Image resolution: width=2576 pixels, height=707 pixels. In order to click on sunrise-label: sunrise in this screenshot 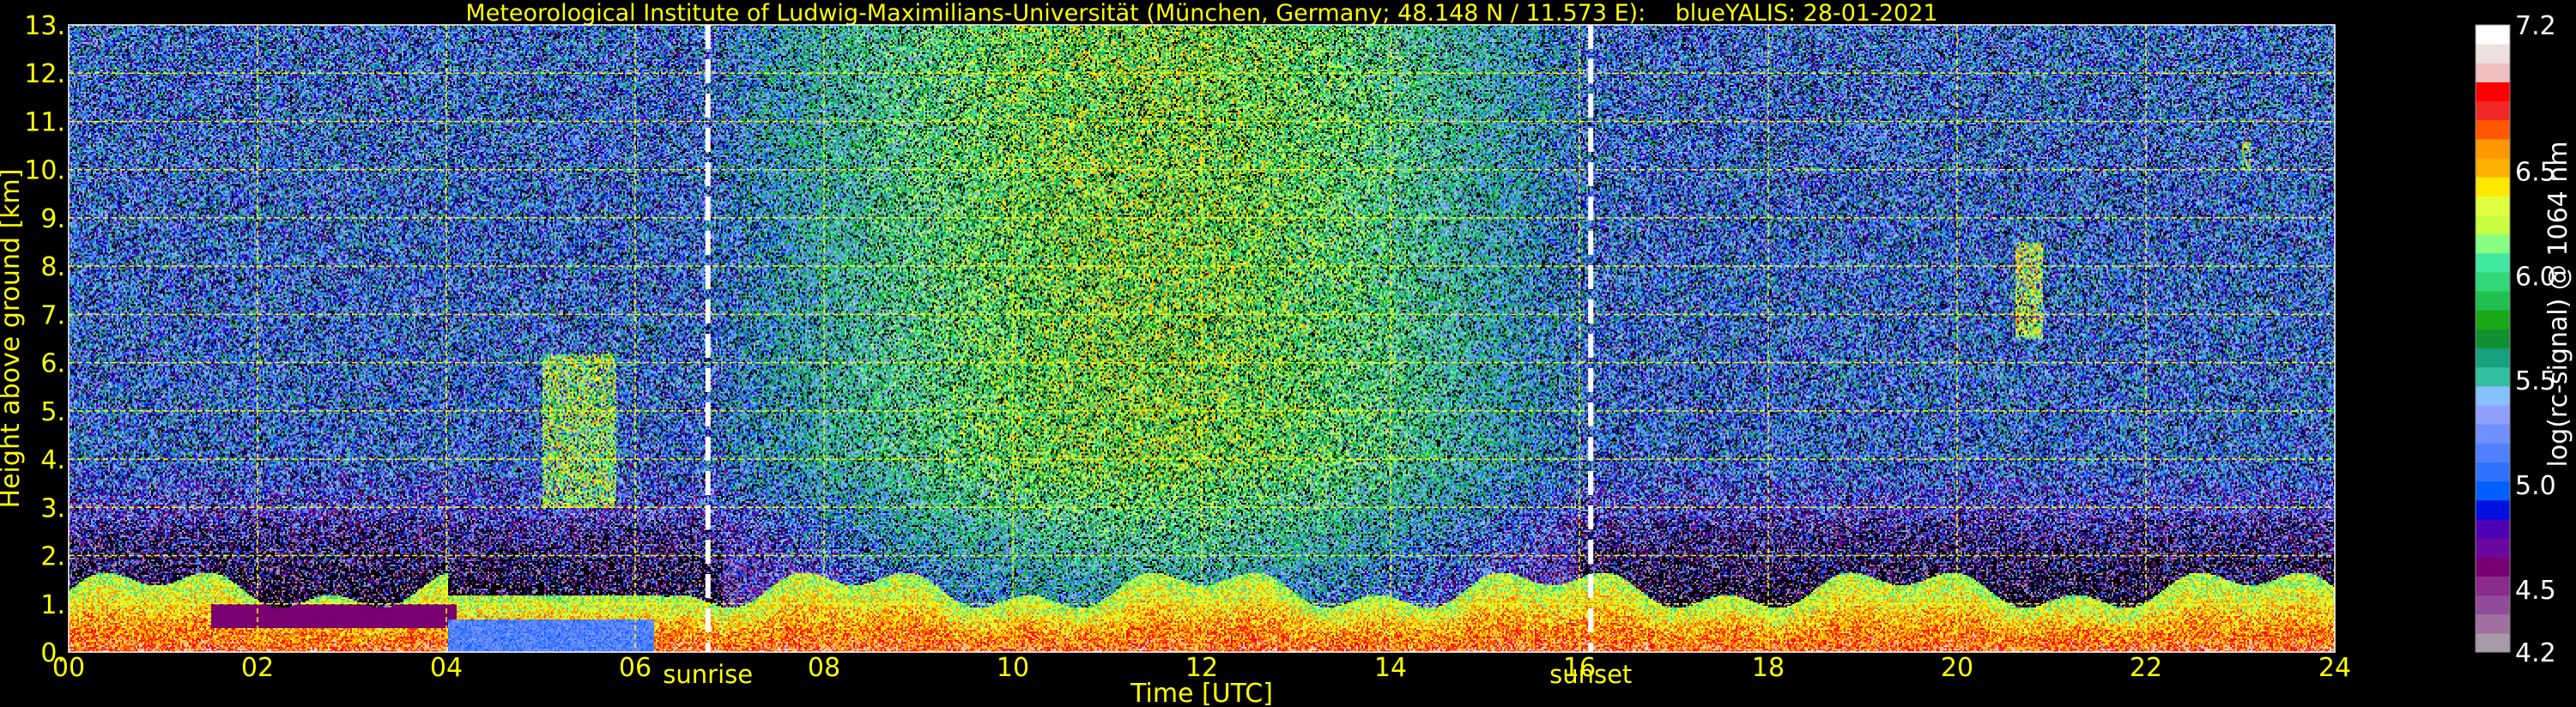, I will do `click(708, 675)`.